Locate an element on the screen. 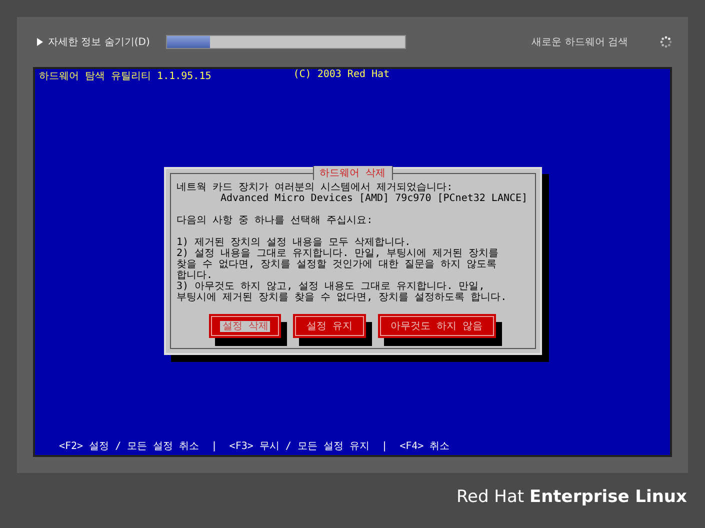  key-help-line: <F2> 설정 / 모든 설정 취소 | <F3> 무시 / 모든 설정 유지 | <F4> 취소 is located at coordinates (254, 447).